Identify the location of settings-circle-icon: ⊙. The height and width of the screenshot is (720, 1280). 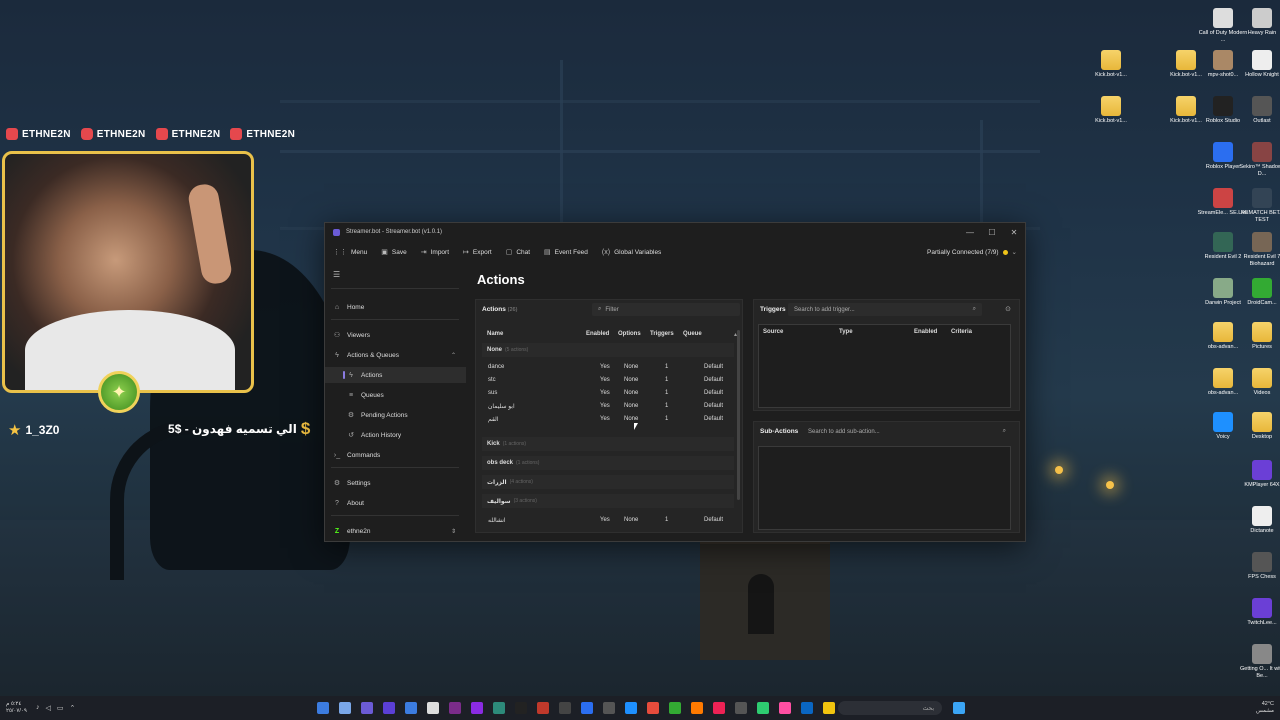
(1008, 309).